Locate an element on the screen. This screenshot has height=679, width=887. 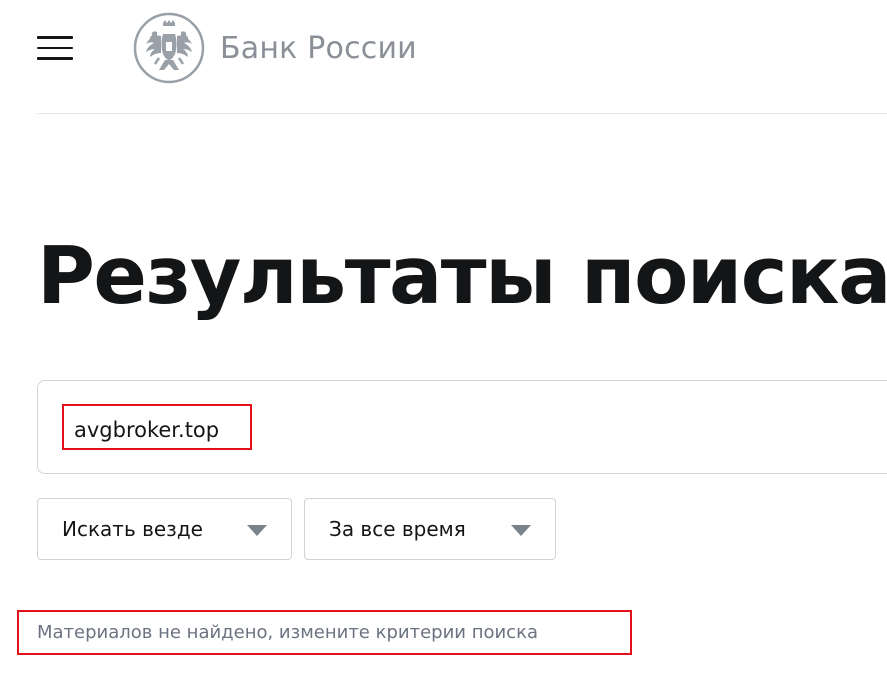
bank-logo-link: Банк России is located at coordinates (275, 48).